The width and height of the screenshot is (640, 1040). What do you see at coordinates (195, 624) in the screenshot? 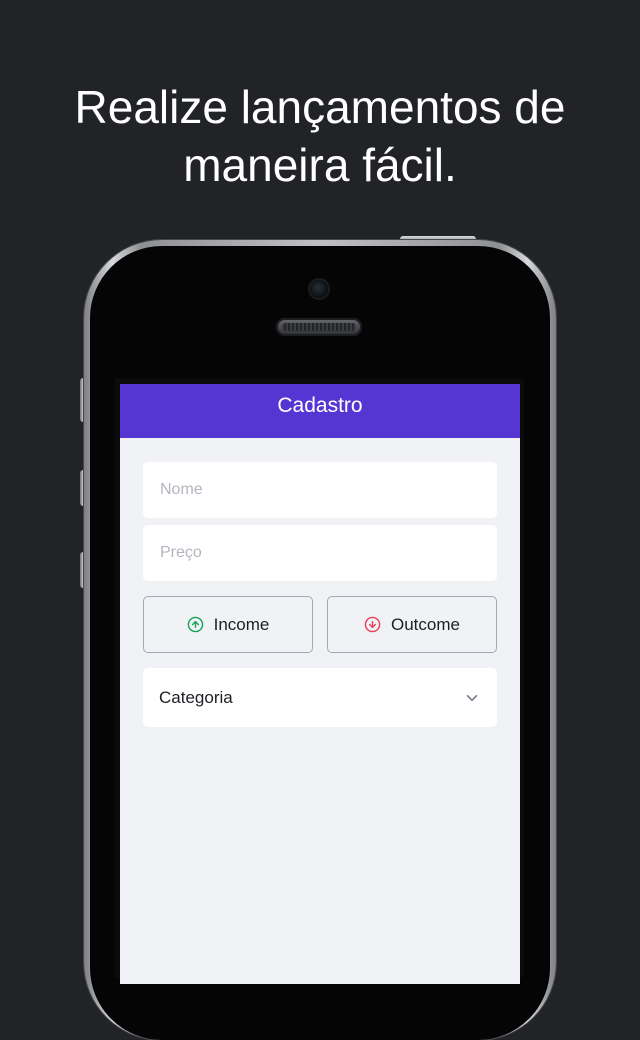
I see `arrow-up-circle-icon` at bounding box center [195, 624].